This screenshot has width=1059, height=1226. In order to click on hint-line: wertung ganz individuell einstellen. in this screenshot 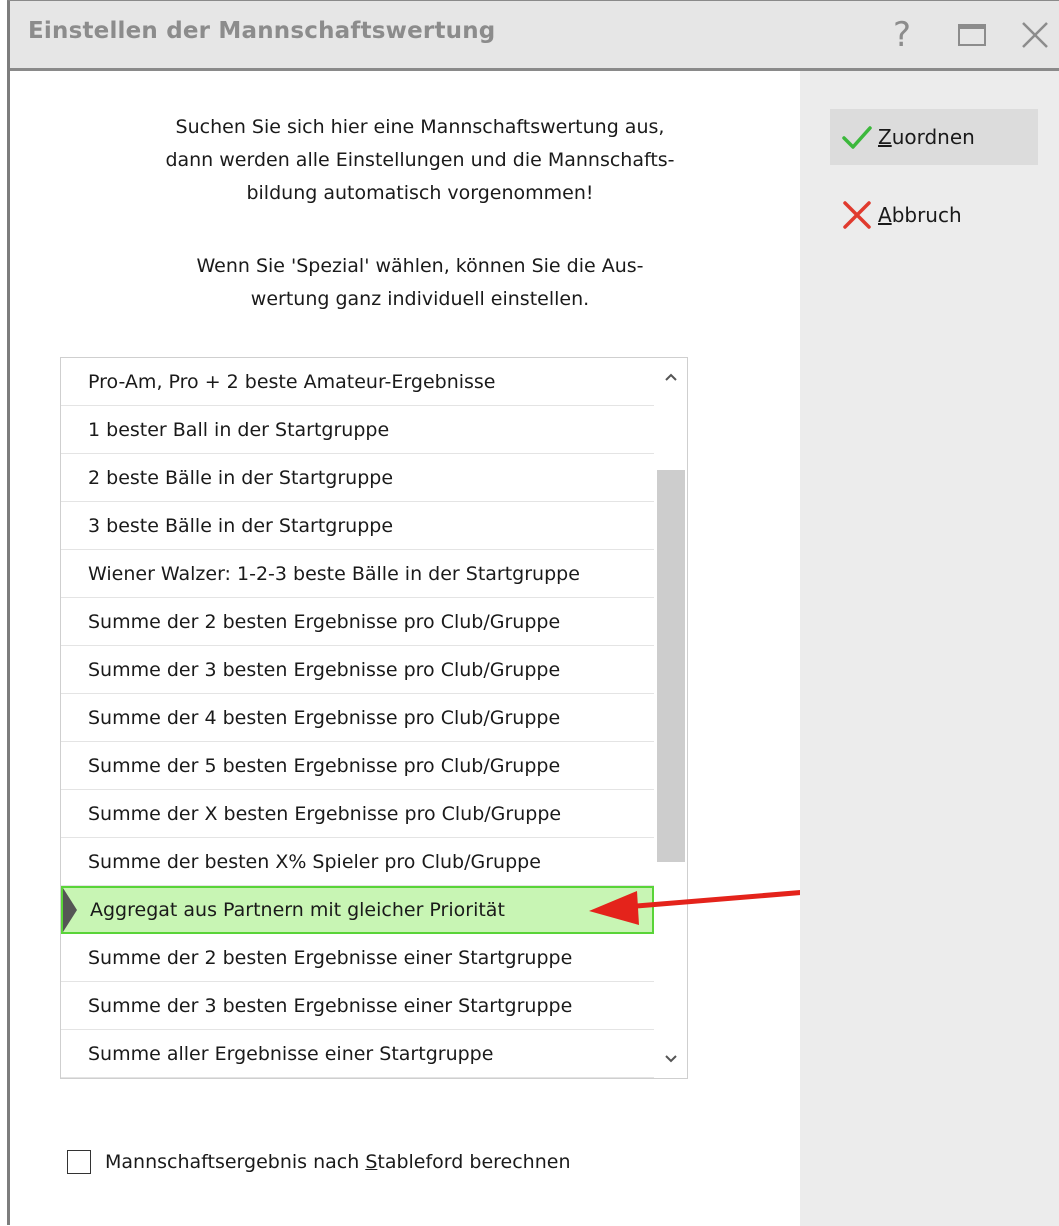, I will do `click(420, 299)`.